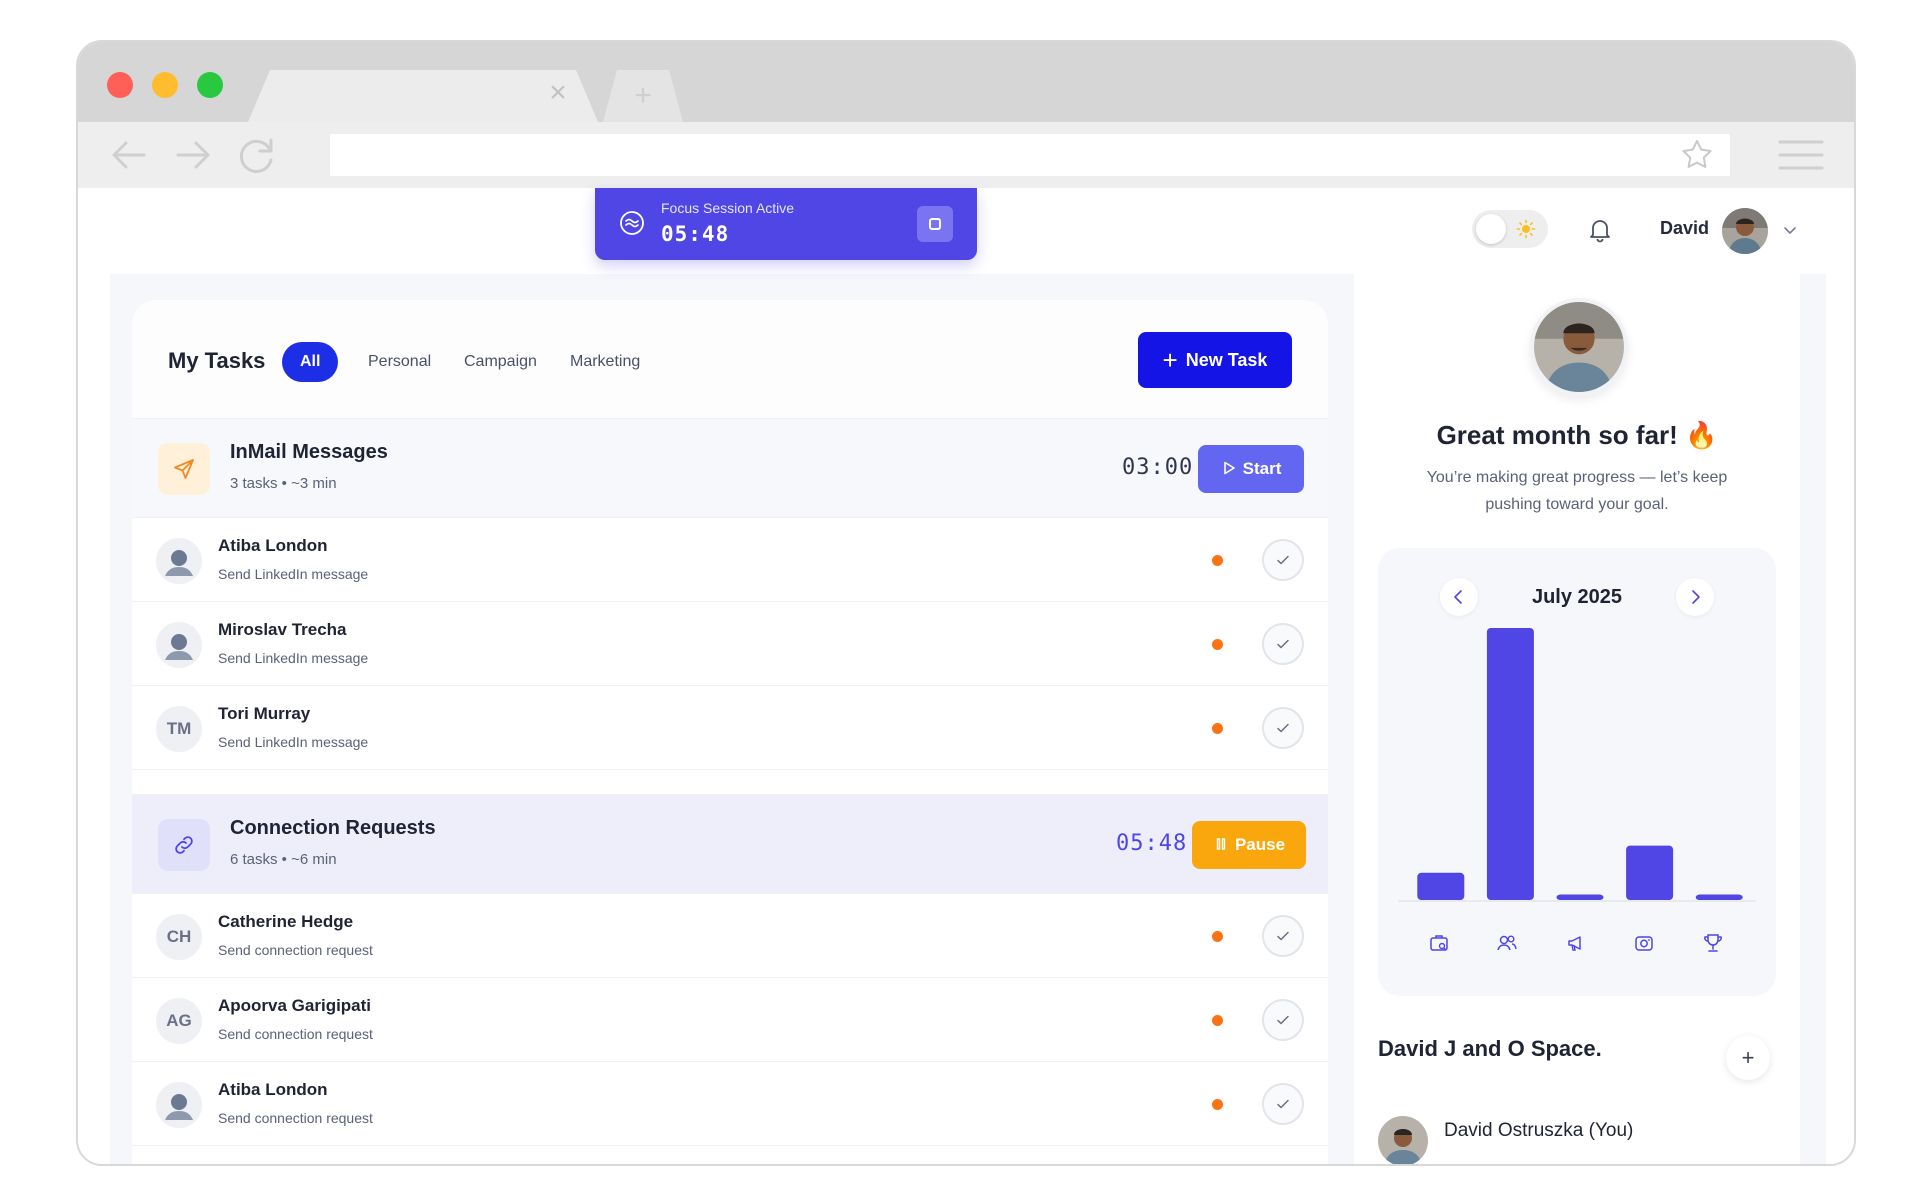 This screenshot has height=1200, width=1920. I want to click on notification-bell-icon, so click(1600, 230).